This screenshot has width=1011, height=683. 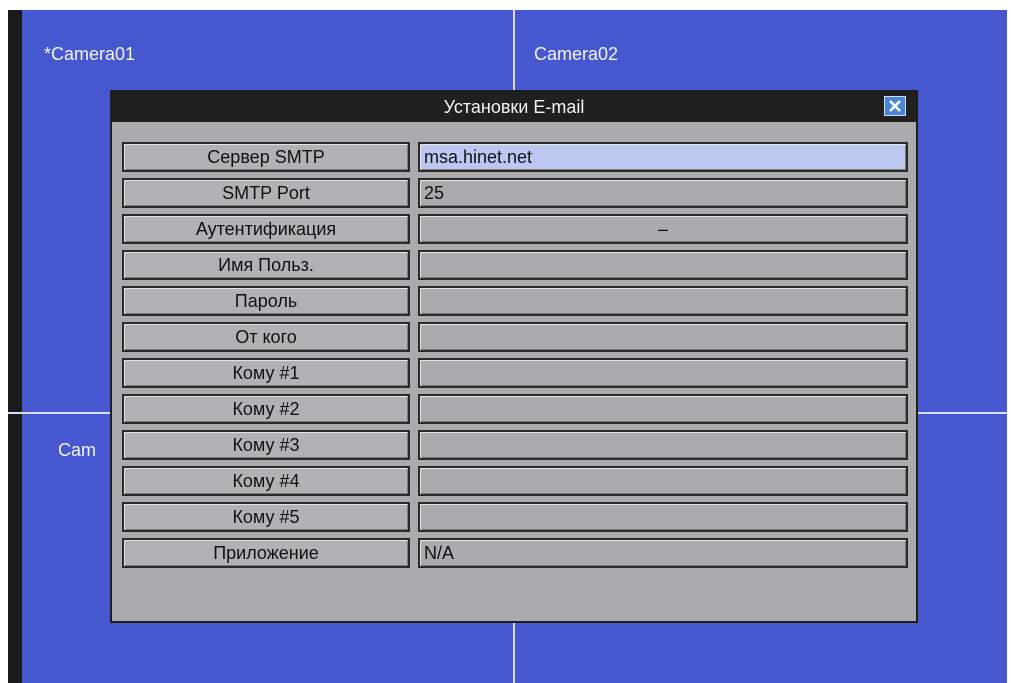 What do you see at coordinates (266, 517) in the screenshot?
I see `to-5-label: Кому #5` at bounding box center [266, 517].